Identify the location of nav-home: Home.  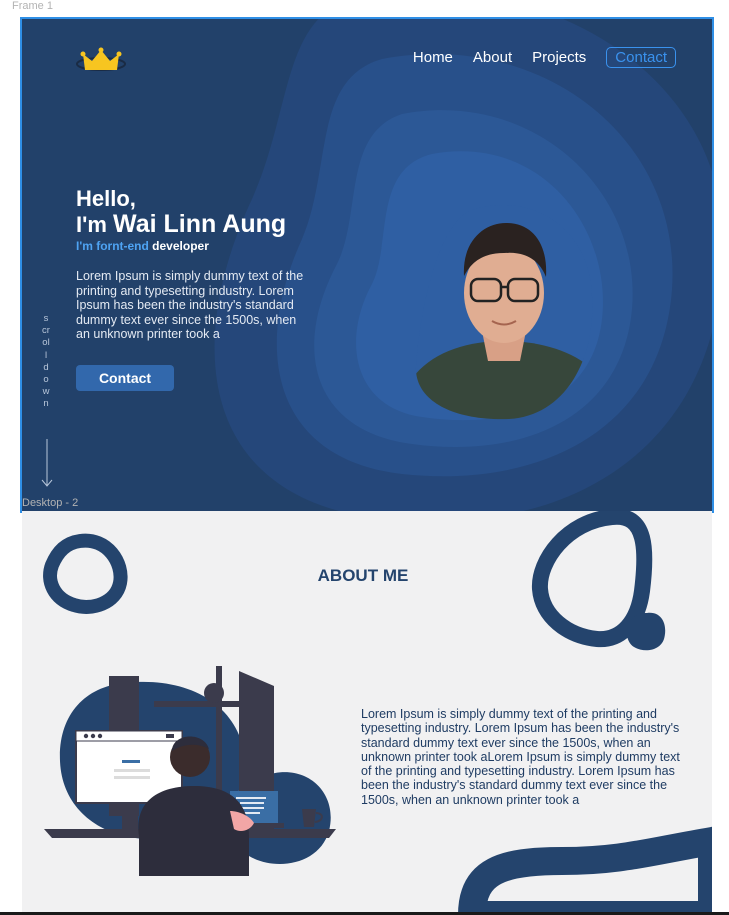
(433, 57).